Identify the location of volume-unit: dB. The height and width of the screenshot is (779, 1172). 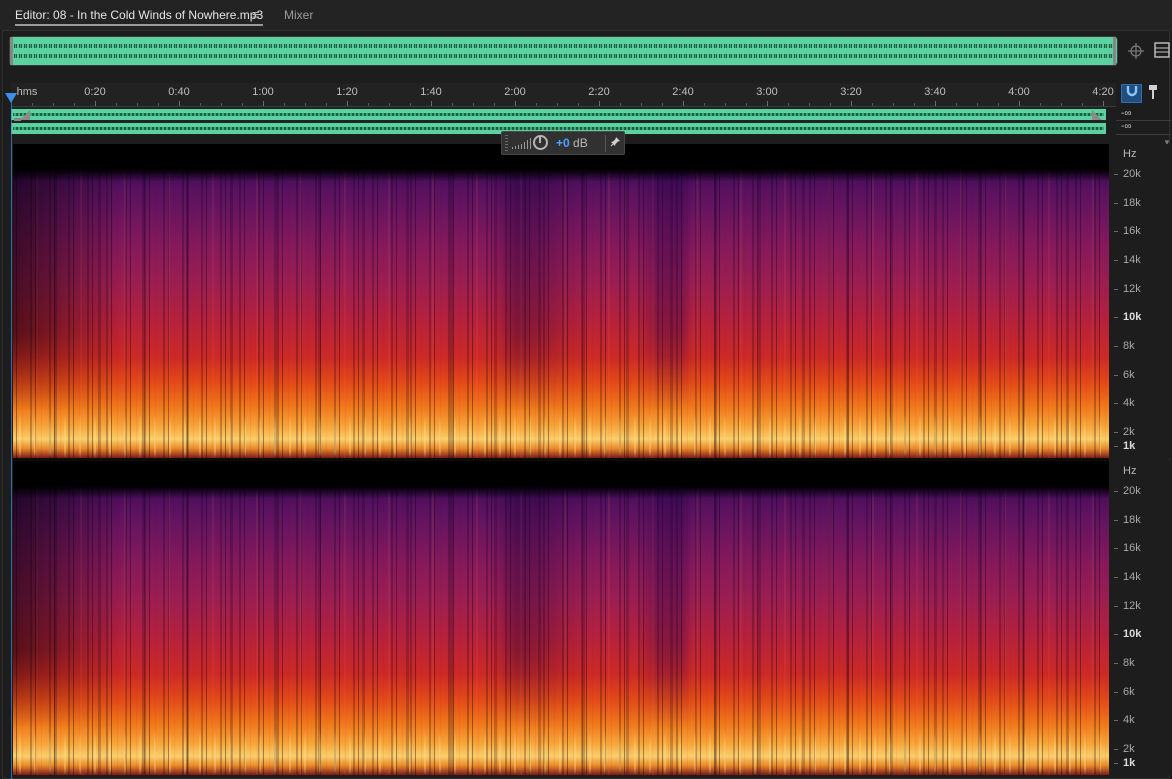
(580, 143).